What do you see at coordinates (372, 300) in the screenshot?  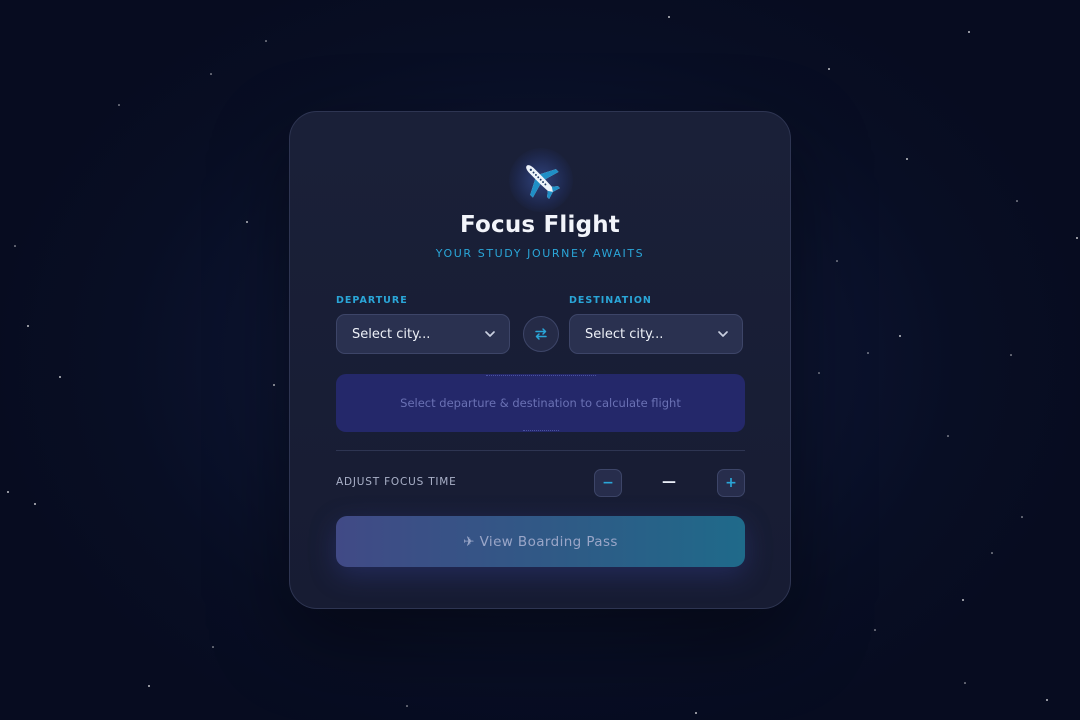 I see `departure-label: DEPARTURE` at bounding box center [372, 300].